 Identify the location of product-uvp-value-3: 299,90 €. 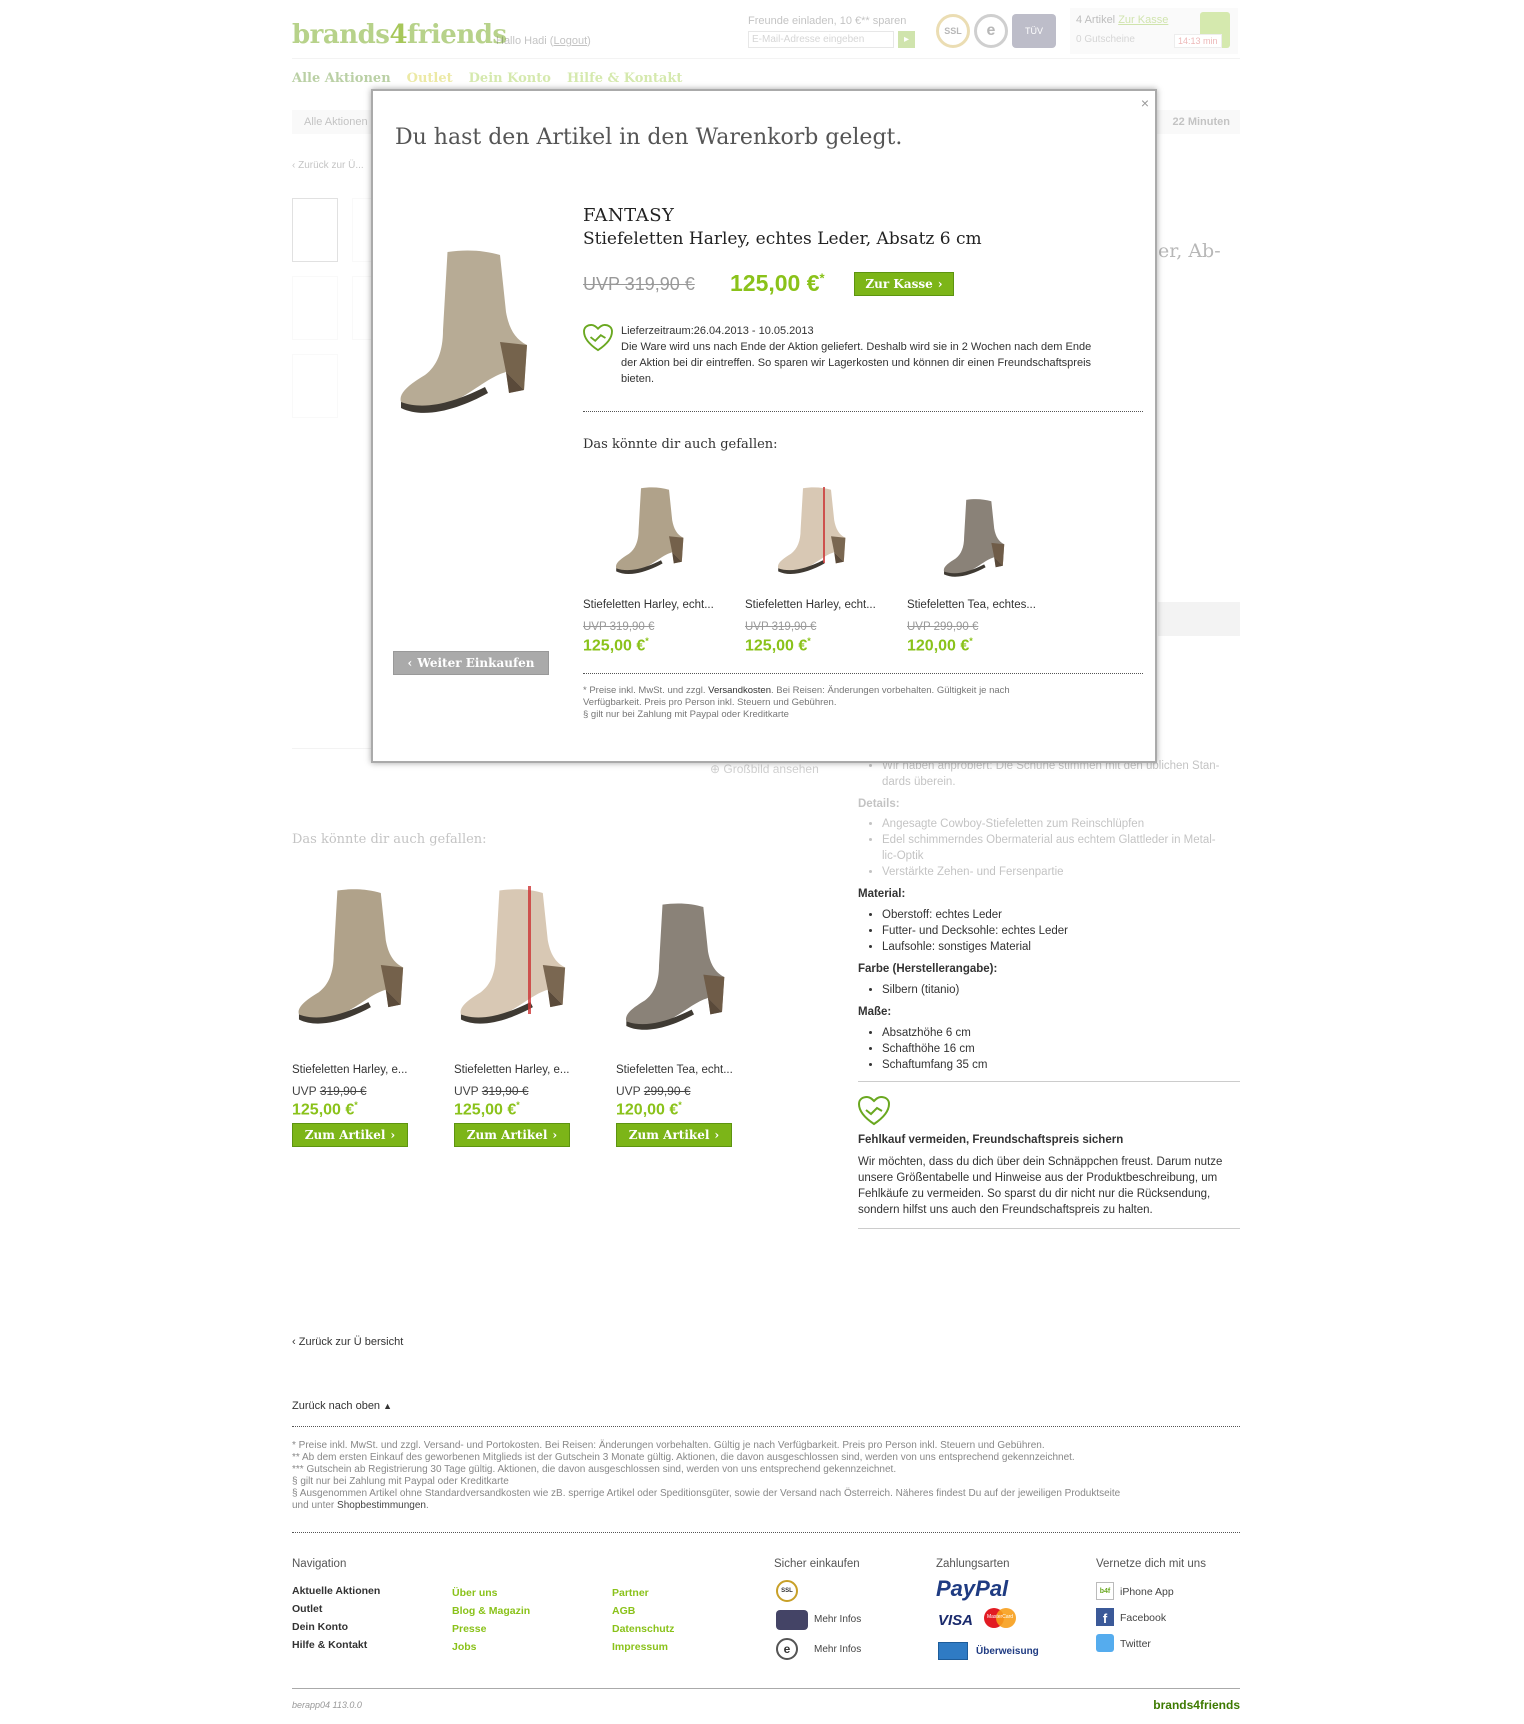
(667, 1091).